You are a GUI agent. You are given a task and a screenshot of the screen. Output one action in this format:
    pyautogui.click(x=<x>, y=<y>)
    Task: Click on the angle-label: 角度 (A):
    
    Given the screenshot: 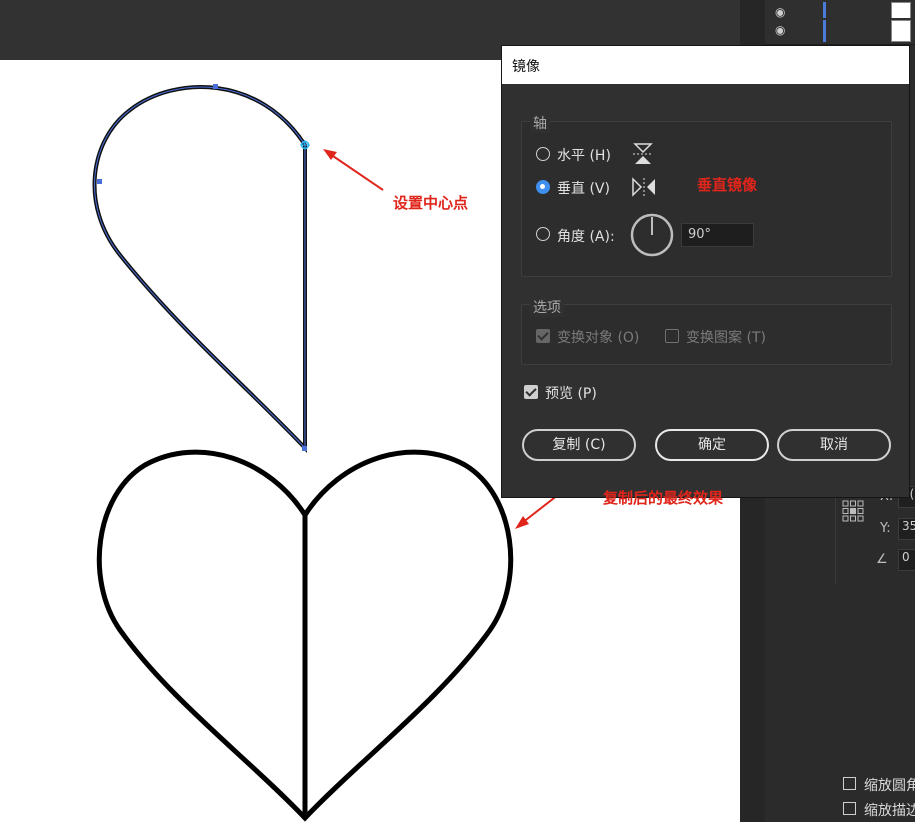 What is the action you would take?
    pyautogui.click(x=586, y=236)
    